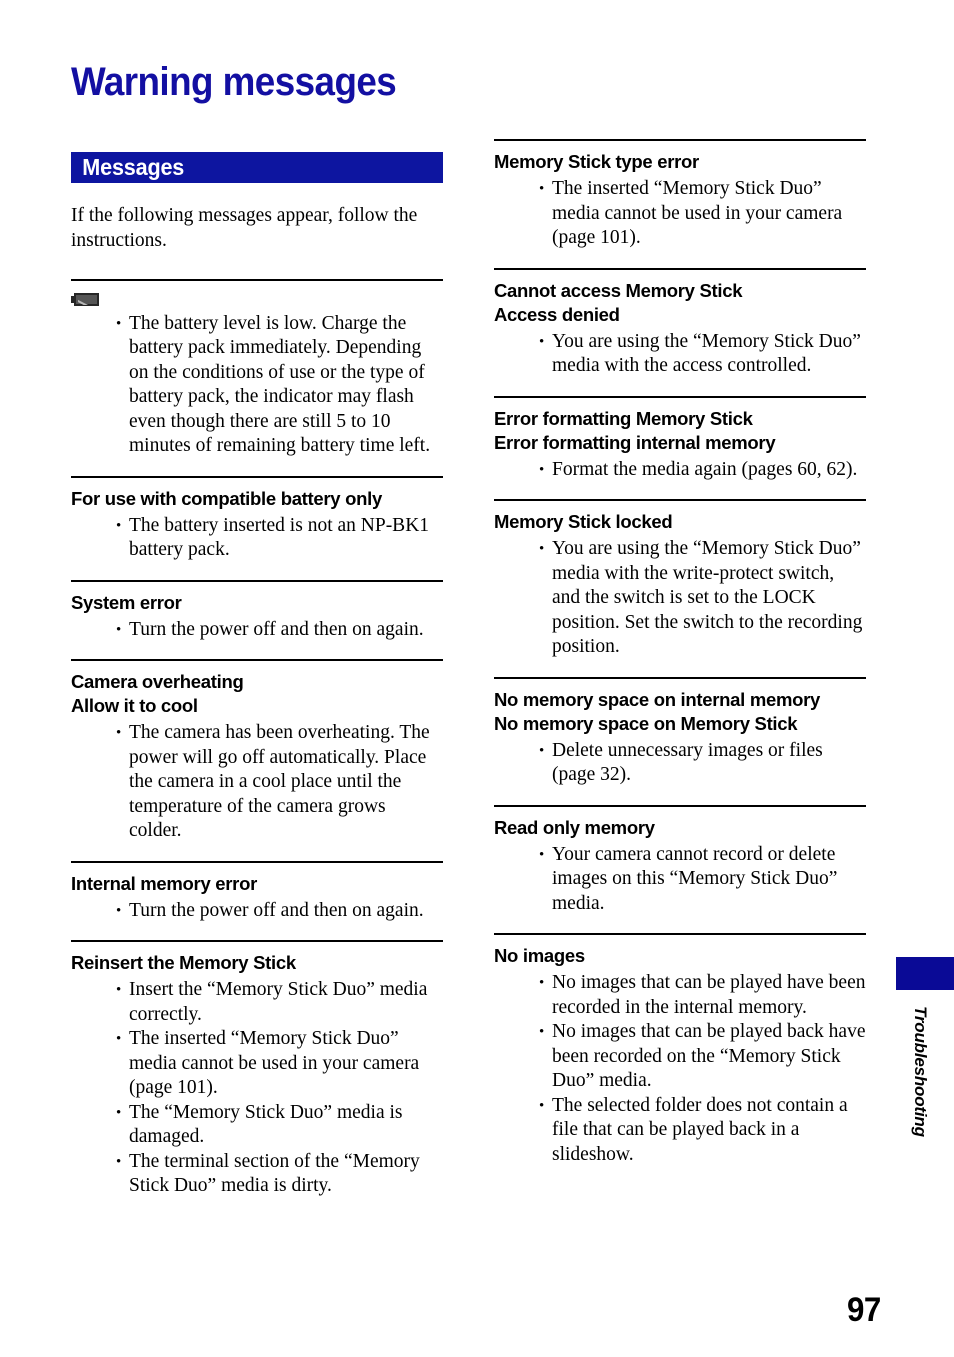 This screenshot has height=1357, width=954. What do you see at coordinates (164, 883) in the screenshot?
I see `entry-heading-line: Internal memory error` at bounding box center [164, 883].